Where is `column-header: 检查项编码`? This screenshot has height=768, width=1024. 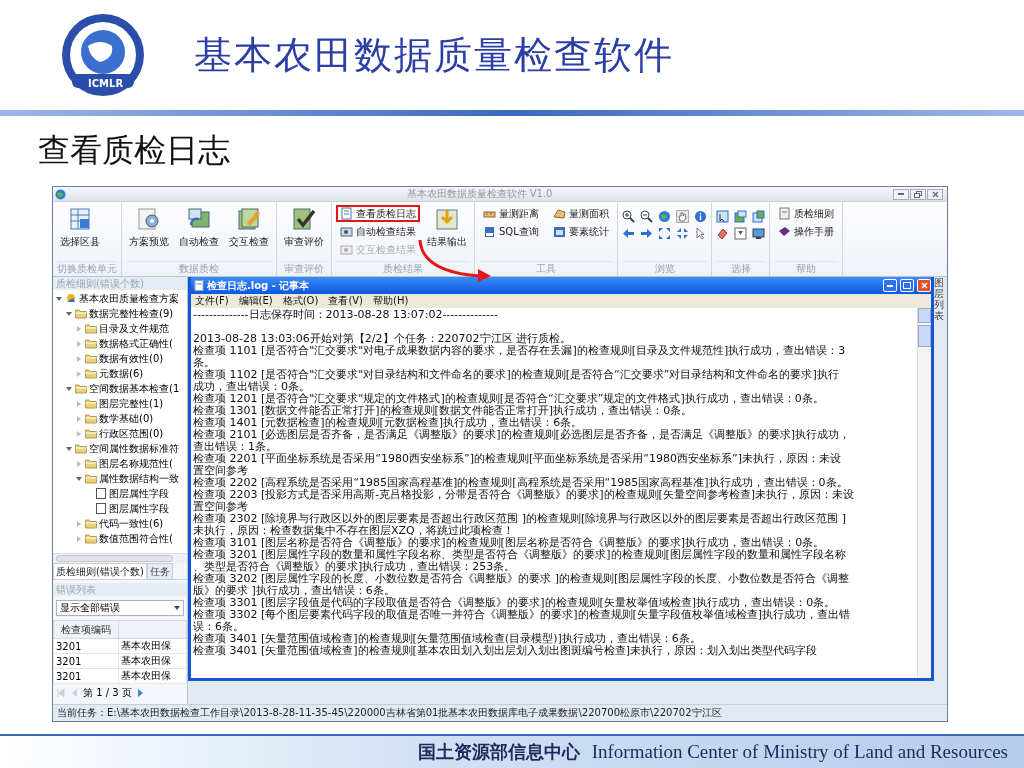
column-header: 检查项编码 is located at coordinates (86, 629).